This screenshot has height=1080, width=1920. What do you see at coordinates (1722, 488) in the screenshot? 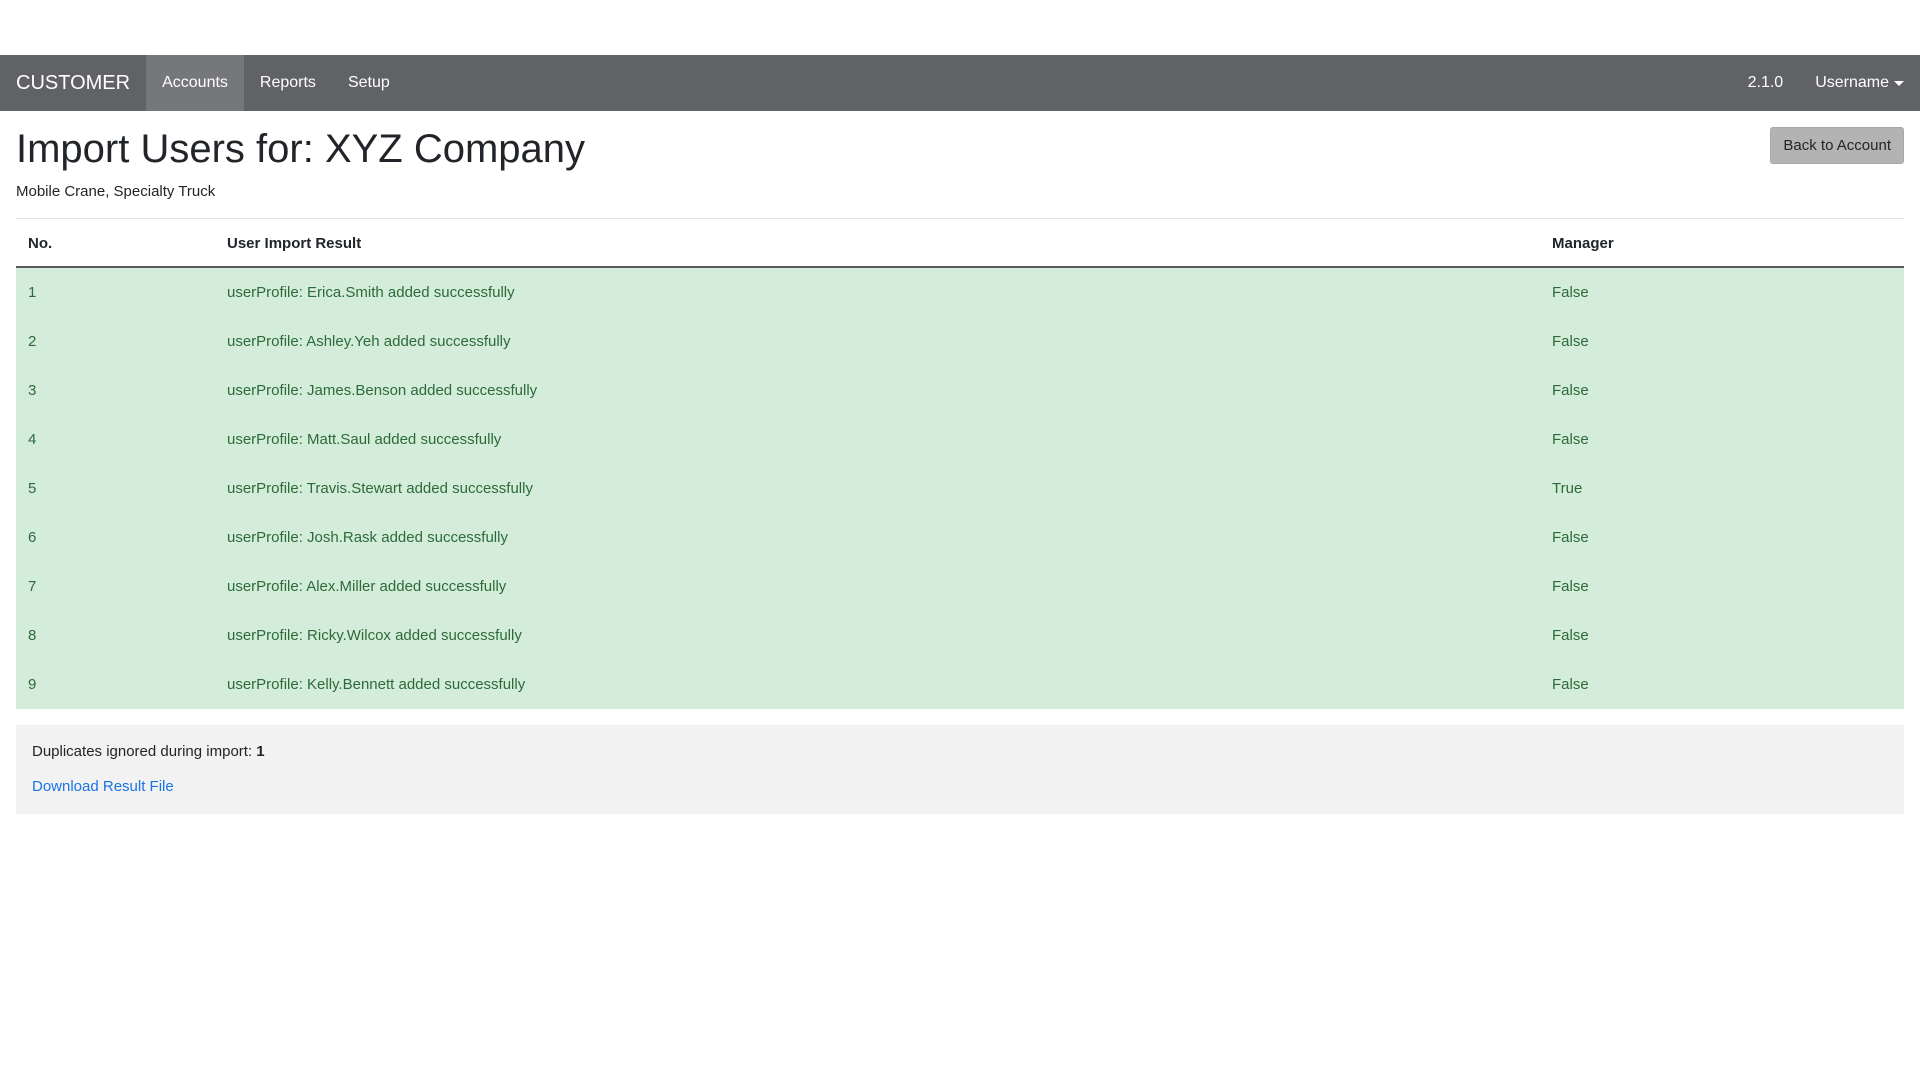
I see `cell-manager: True` at bounding box center [1722, 488].